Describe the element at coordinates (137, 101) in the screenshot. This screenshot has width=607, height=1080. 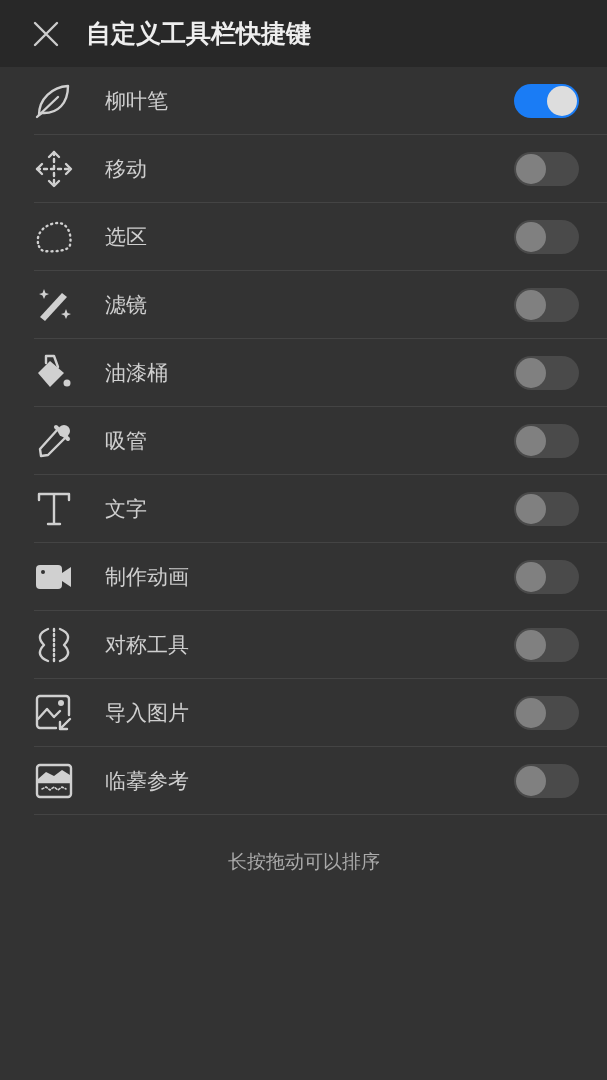
I see `tool-label: 柳叶笔` at that location.